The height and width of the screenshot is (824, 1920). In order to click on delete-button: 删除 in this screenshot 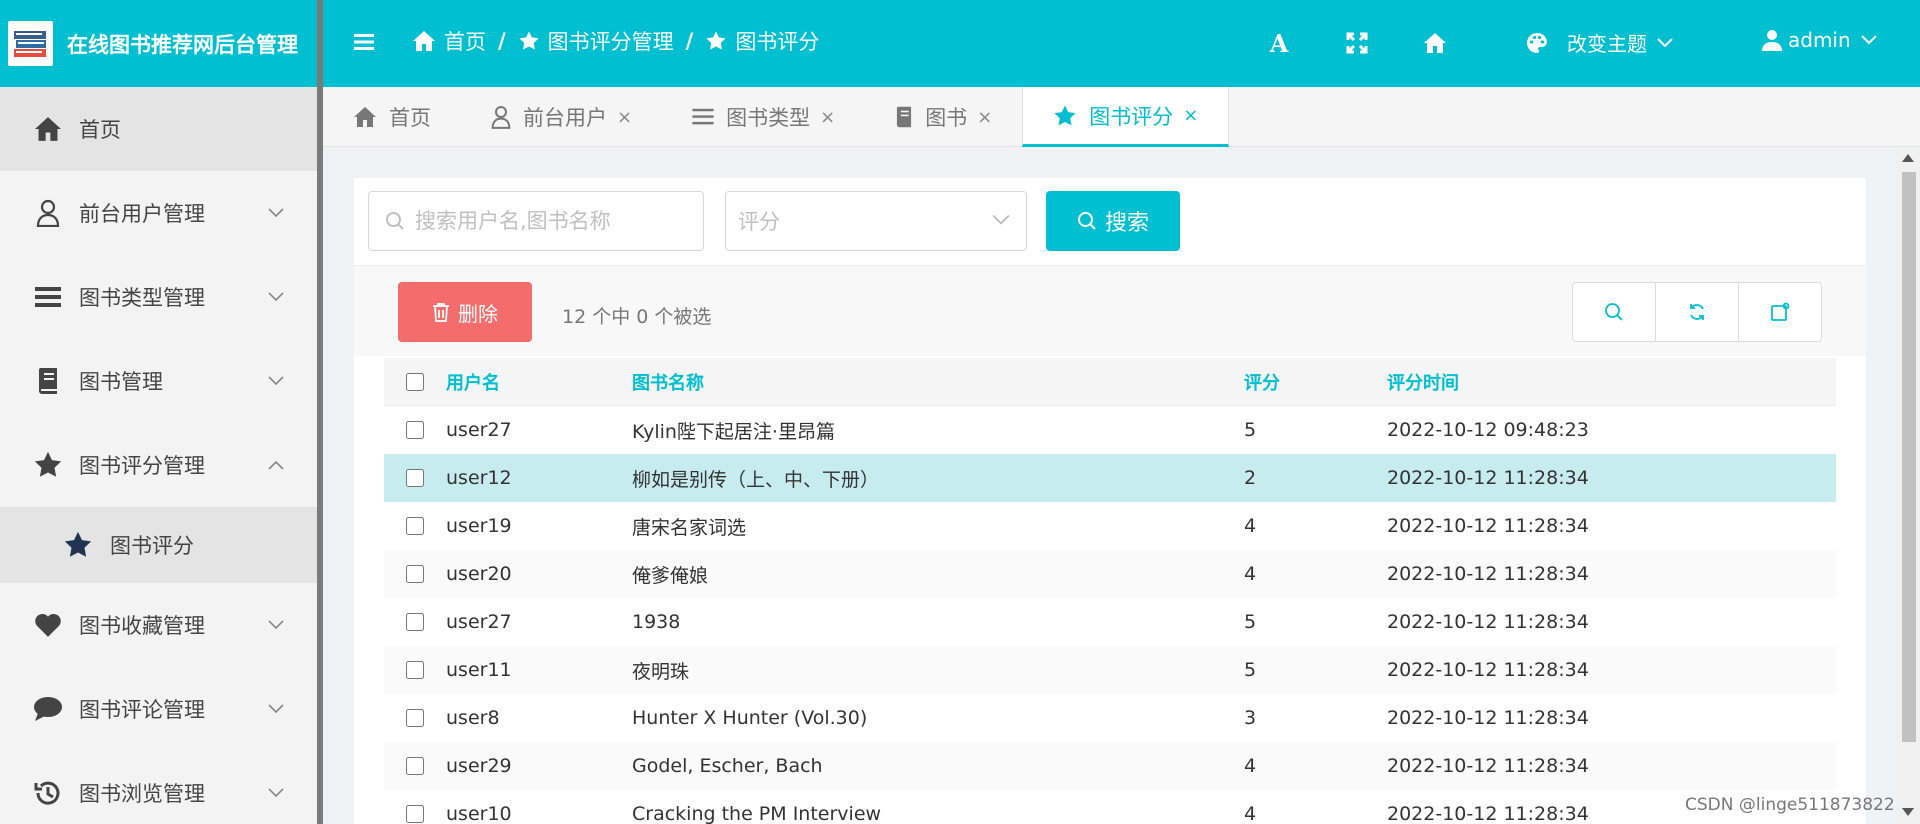, I will do `click(465, 312)`.